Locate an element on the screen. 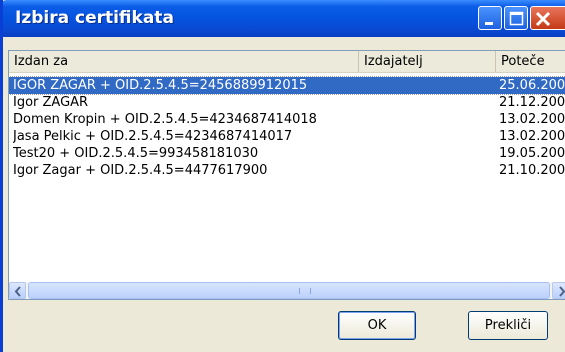  minimize-icon is located at coordinates (489, 23).